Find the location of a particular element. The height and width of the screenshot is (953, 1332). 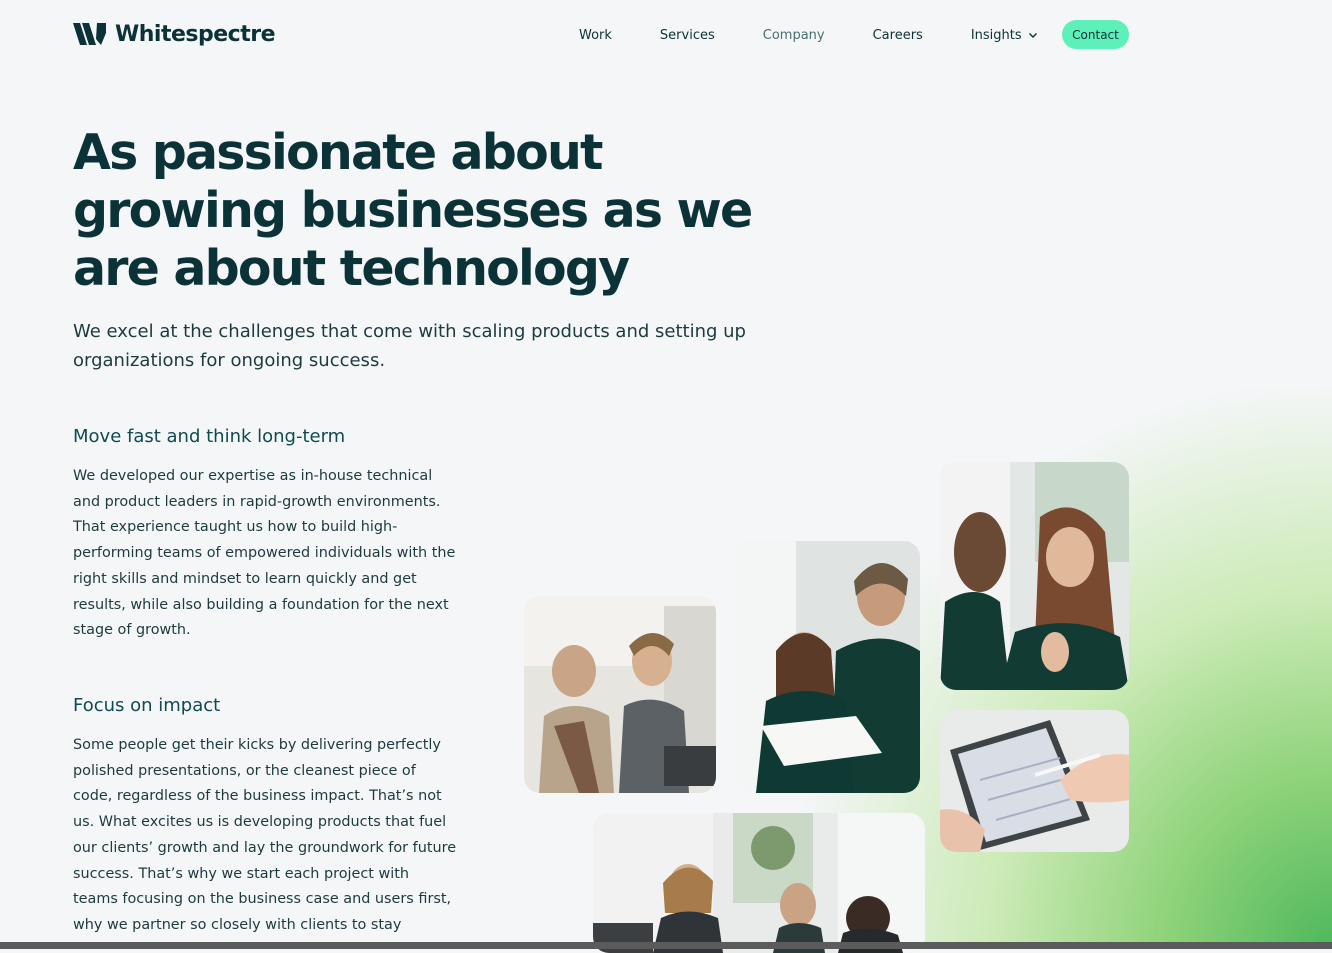

photo-woman-gesturing is located at coordinates (1034, 576).